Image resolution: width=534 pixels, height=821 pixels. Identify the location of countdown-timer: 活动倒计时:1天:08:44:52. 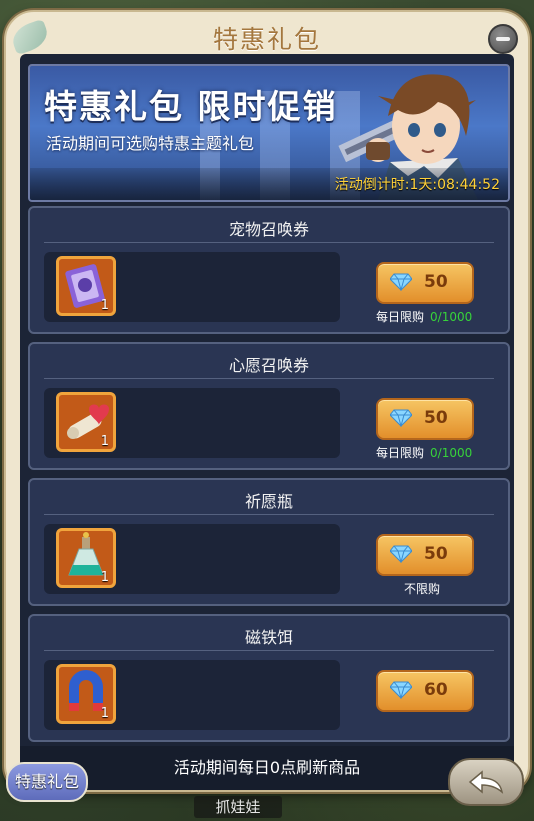
(417, 185).